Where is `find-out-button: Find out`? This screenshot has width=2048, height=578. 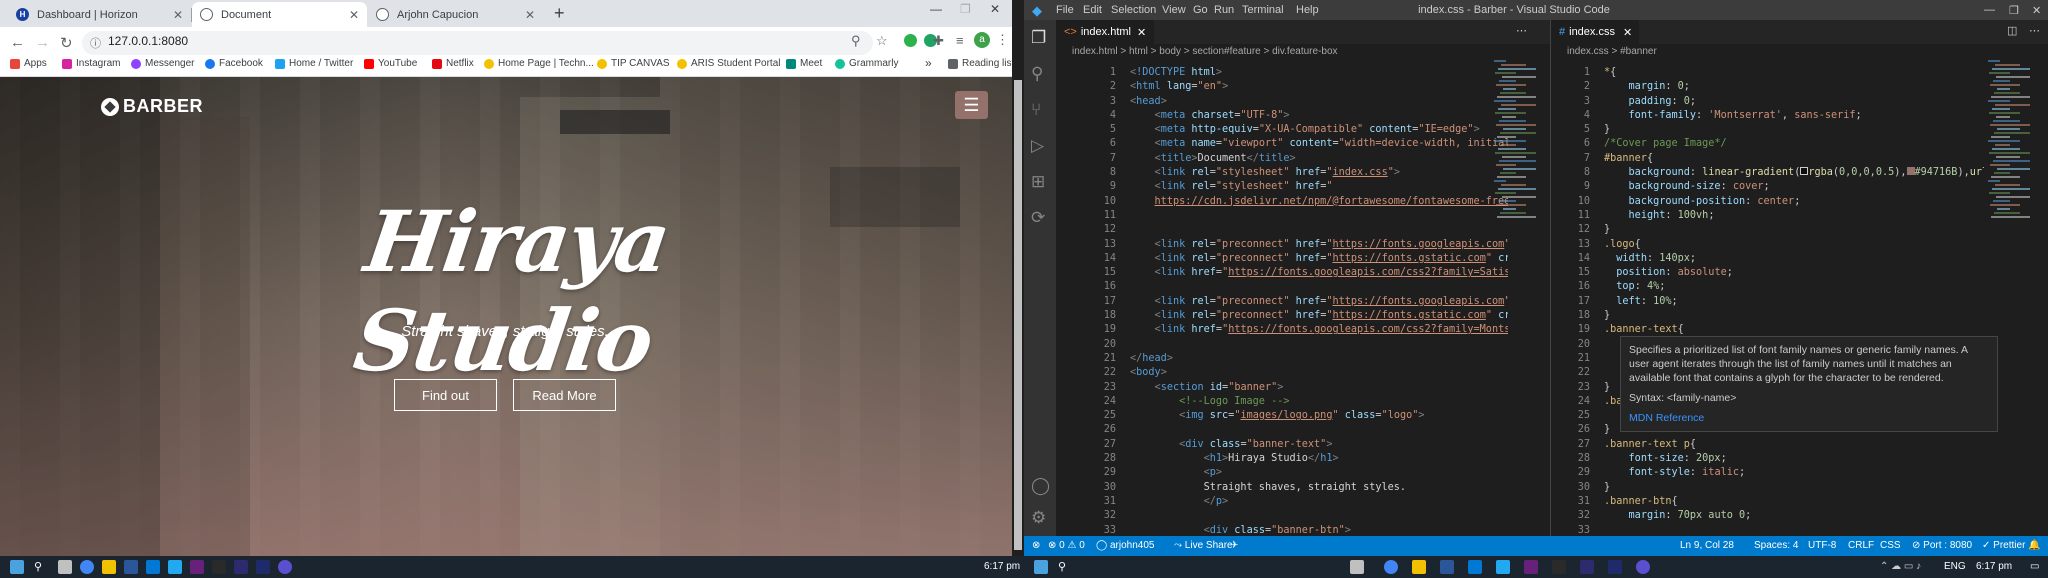 find-out-button: Find out is located at coordinates (445, 395).